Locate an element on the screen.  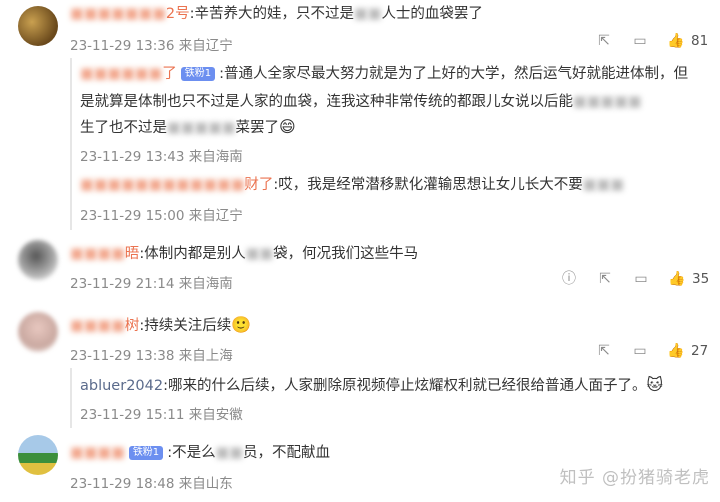
comment-meta: 23-11-29 15:11 来自安徽 is located at coordinates (161, 413).